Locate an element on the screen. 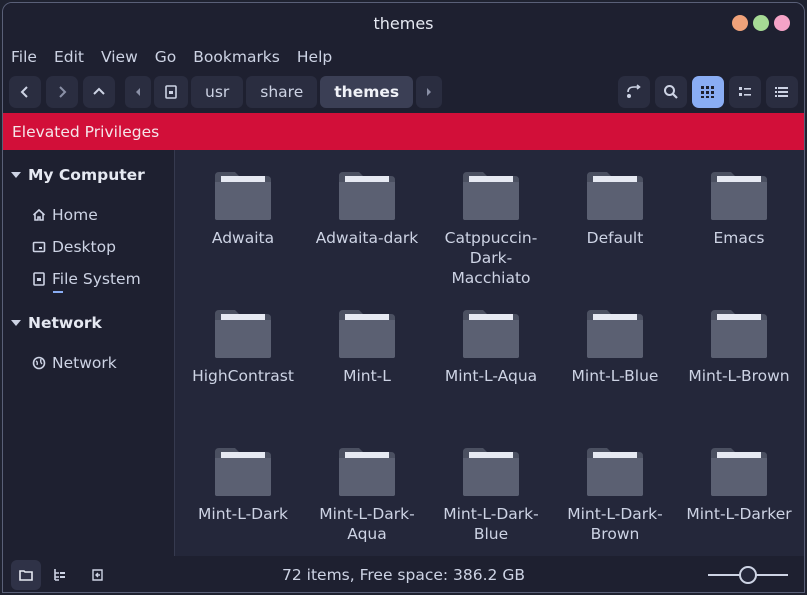 The width and height of the screenshot is (807, 595). icon-view-button is located at coordinates (708, 92).